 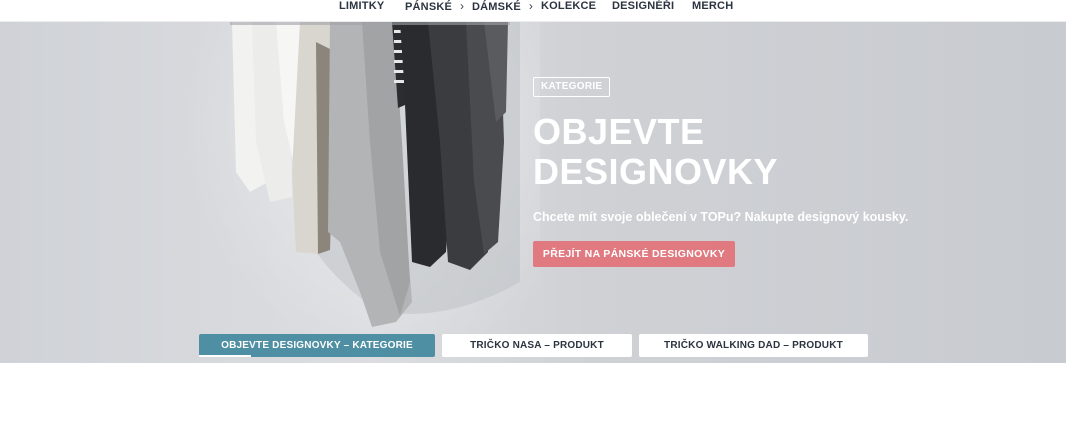 I want to click on nav-item-designeri: DESIGNÉŘI, so click(x=643, y=7).